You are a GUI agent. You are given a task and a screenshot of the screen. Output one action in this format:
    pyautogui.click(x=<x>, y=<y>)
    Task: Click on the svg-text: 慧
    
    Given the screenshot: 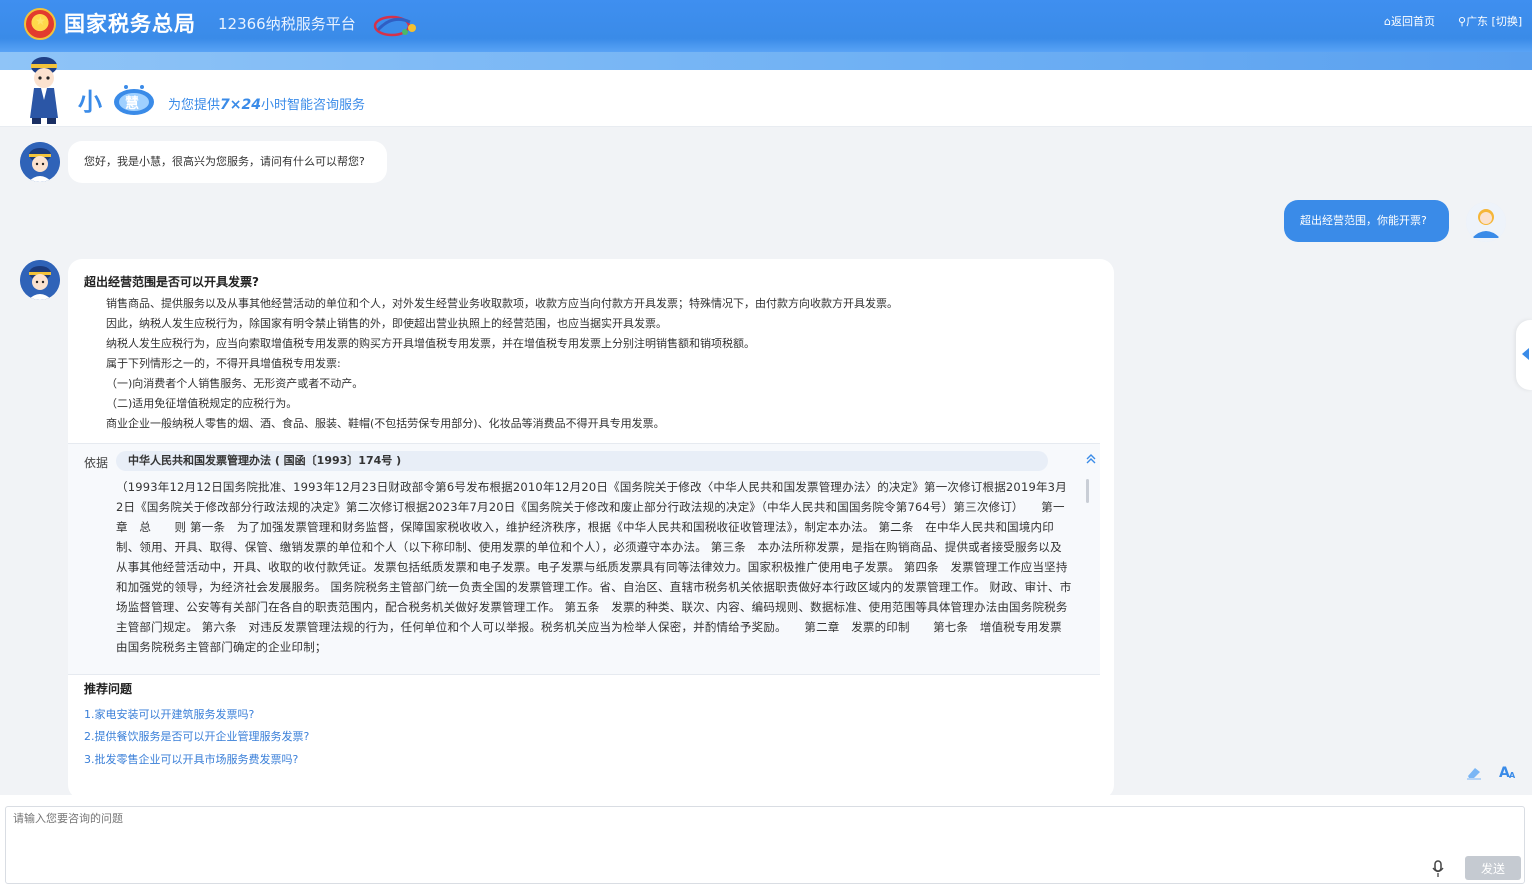 What is the action you would take?
    pyautogui.click(x=132, y=103)
    